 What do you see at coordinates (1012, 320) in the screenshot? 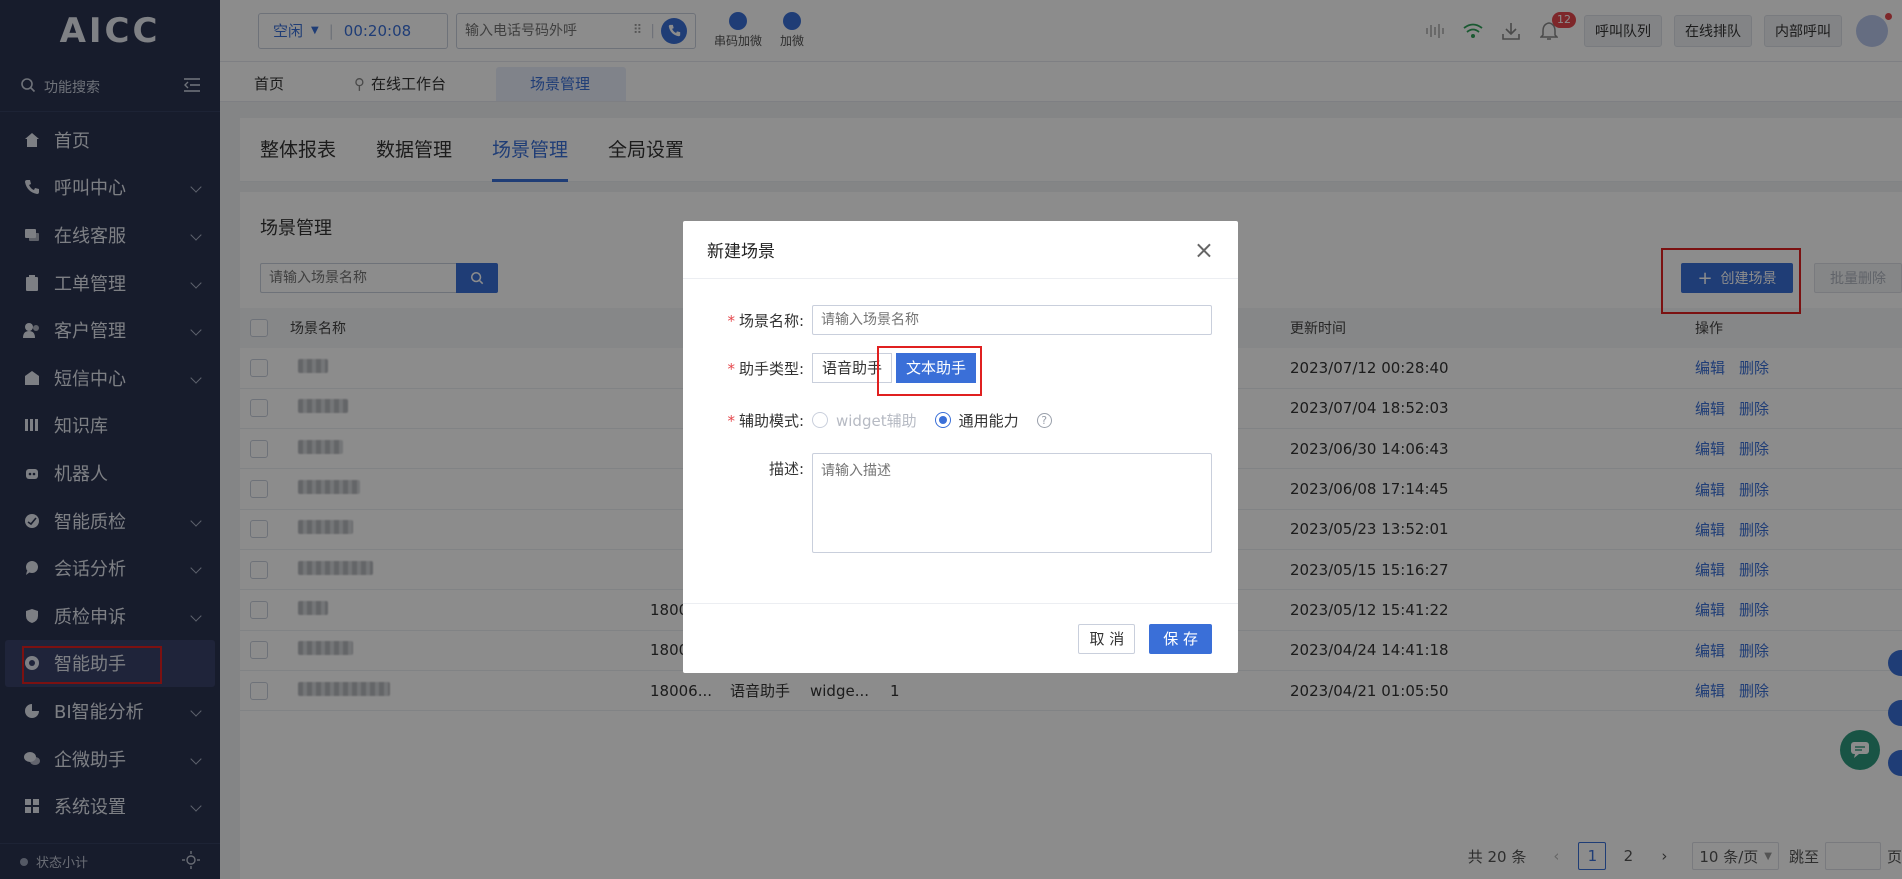
I see `scene-name-input` at bounding box center [1012, 320].